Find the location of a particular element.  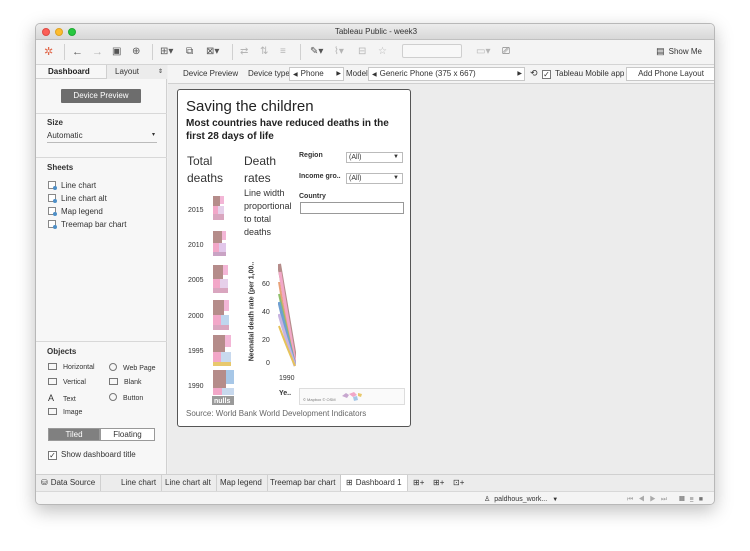

label-icon: ⊟ is located at coordinates (362, 52).